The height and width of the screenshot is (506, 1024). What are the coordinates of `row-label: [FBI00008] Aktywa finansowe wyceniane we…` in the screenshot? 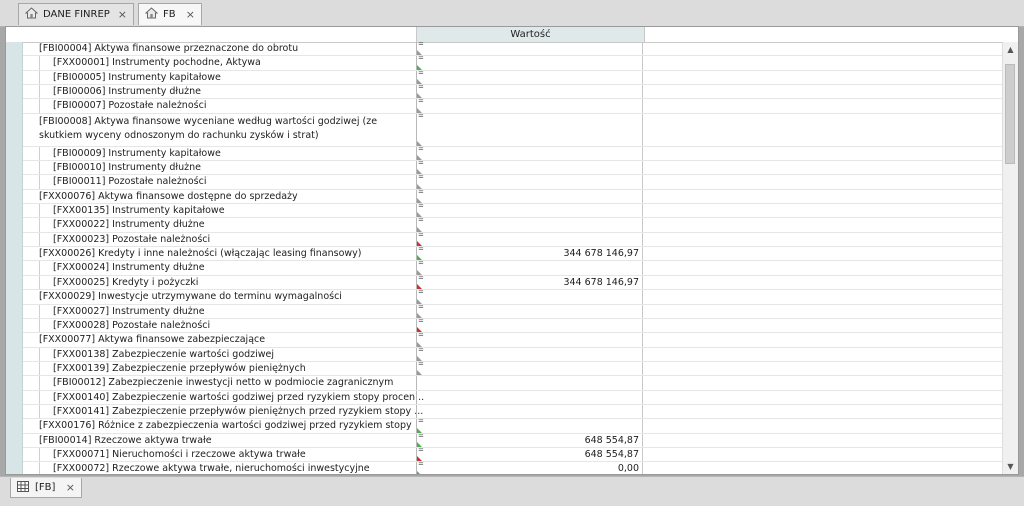 It's located at (208, 128).